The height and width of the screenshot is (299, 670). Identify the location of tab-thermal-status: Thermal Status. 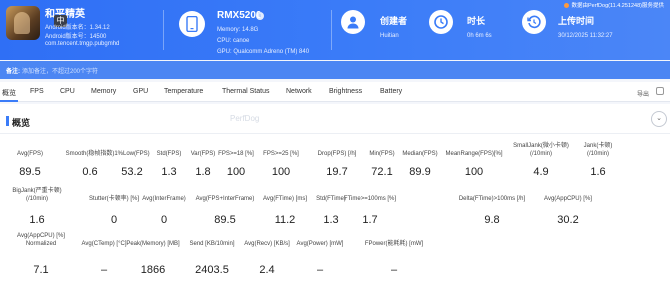
(245, 91).